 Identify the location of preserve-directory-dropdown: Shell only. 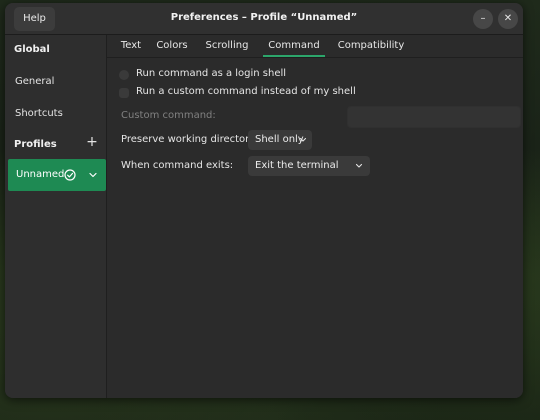
(280, 140).